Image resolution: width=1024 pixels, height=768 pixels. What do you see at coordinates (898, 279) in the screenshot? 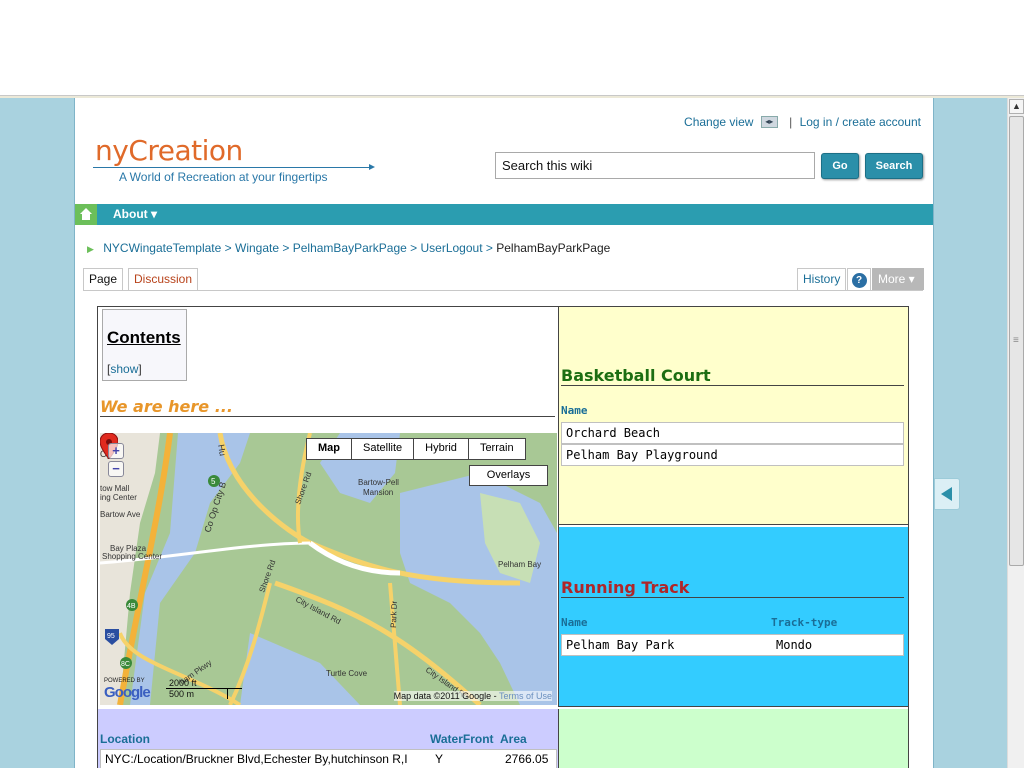
I see `tab-more: More ▾` at bounding box center [898, 279].